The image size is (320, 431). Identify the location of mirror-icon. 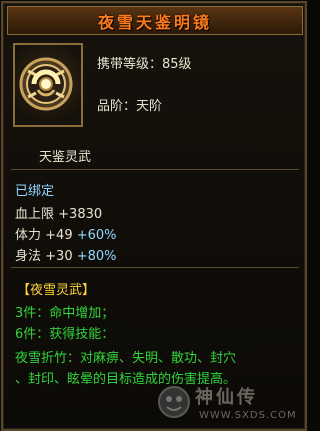
(46, 84).